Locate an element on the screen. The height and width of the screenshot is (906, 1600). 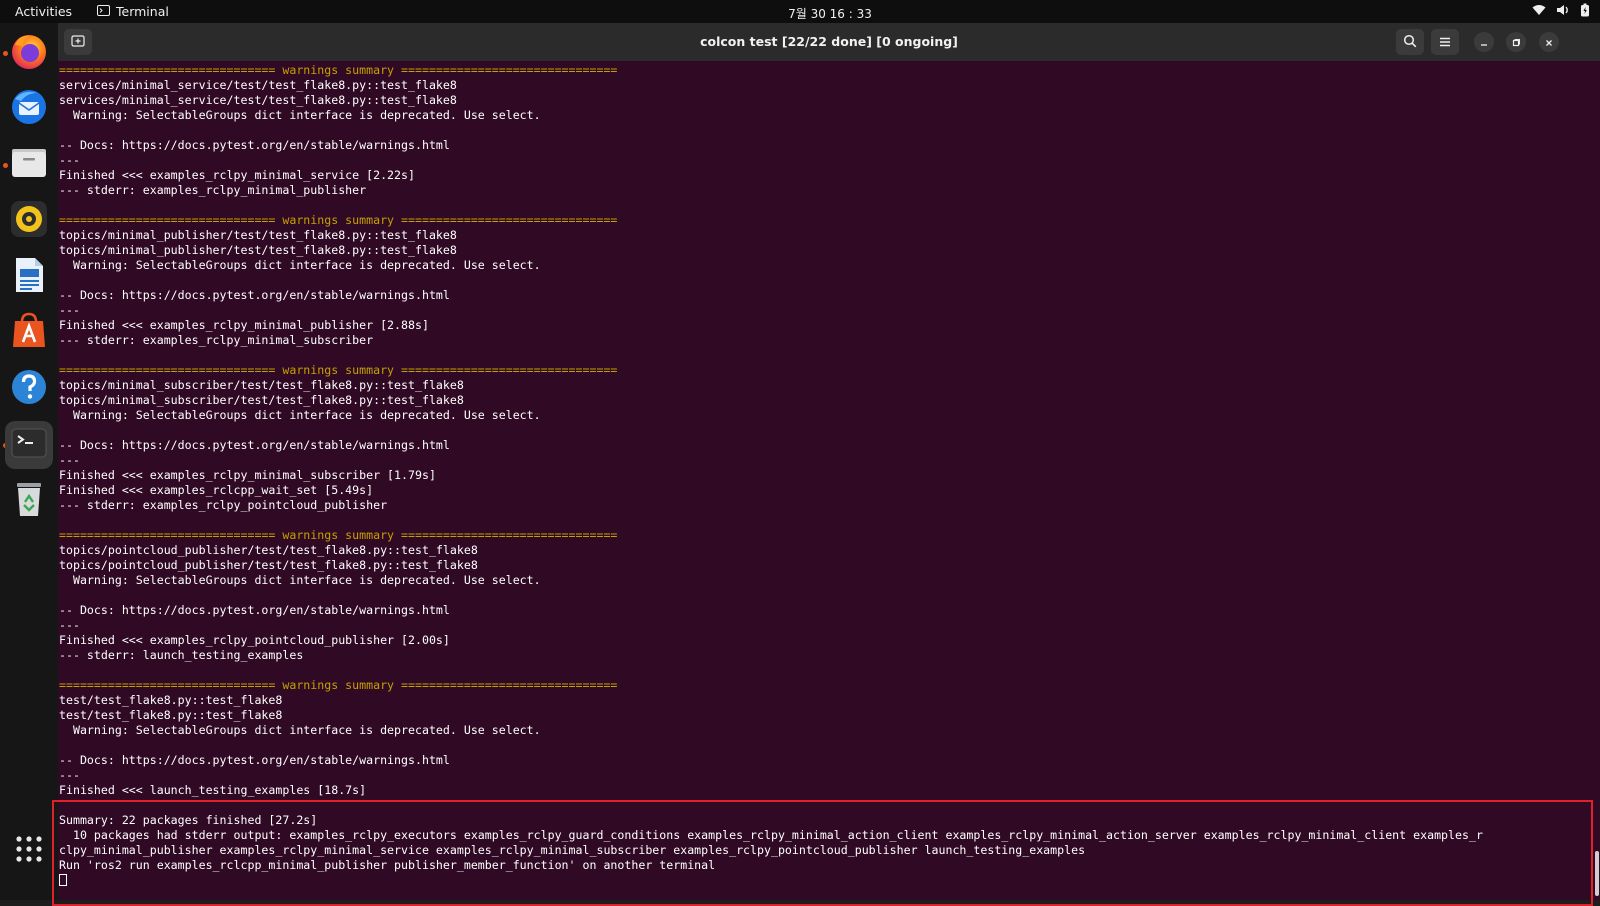
thunderbird-icon is located at coordinates (29, 109).